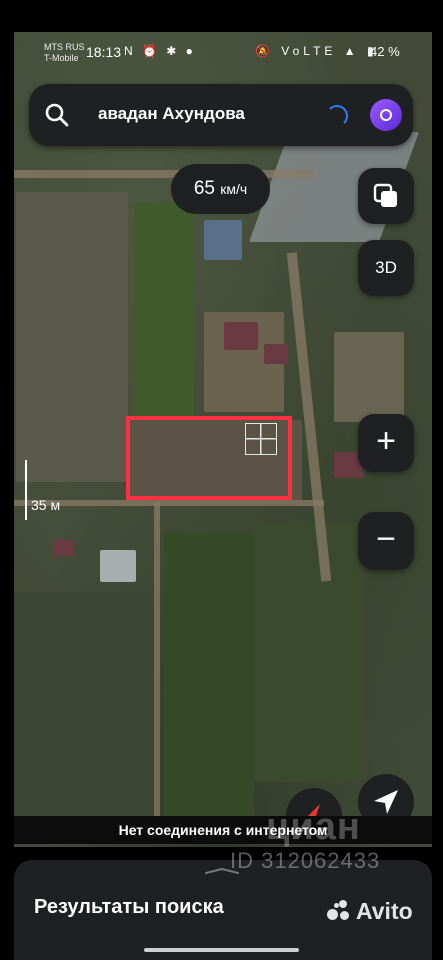 The image size is (443, 960). What do you see at coordinates (57, 115) in the screenshot?
I see `search-icon` at bounding box center [57, 115].